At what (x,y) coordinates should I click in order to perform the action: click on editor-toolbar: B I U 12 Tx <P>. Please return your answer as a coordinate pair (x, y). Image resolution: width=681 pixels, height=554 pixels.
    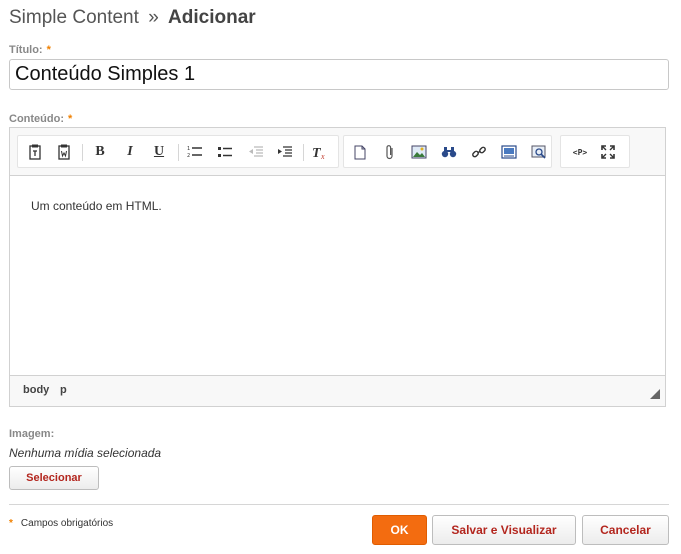
    Looking at the image, I should click on (337, 152).